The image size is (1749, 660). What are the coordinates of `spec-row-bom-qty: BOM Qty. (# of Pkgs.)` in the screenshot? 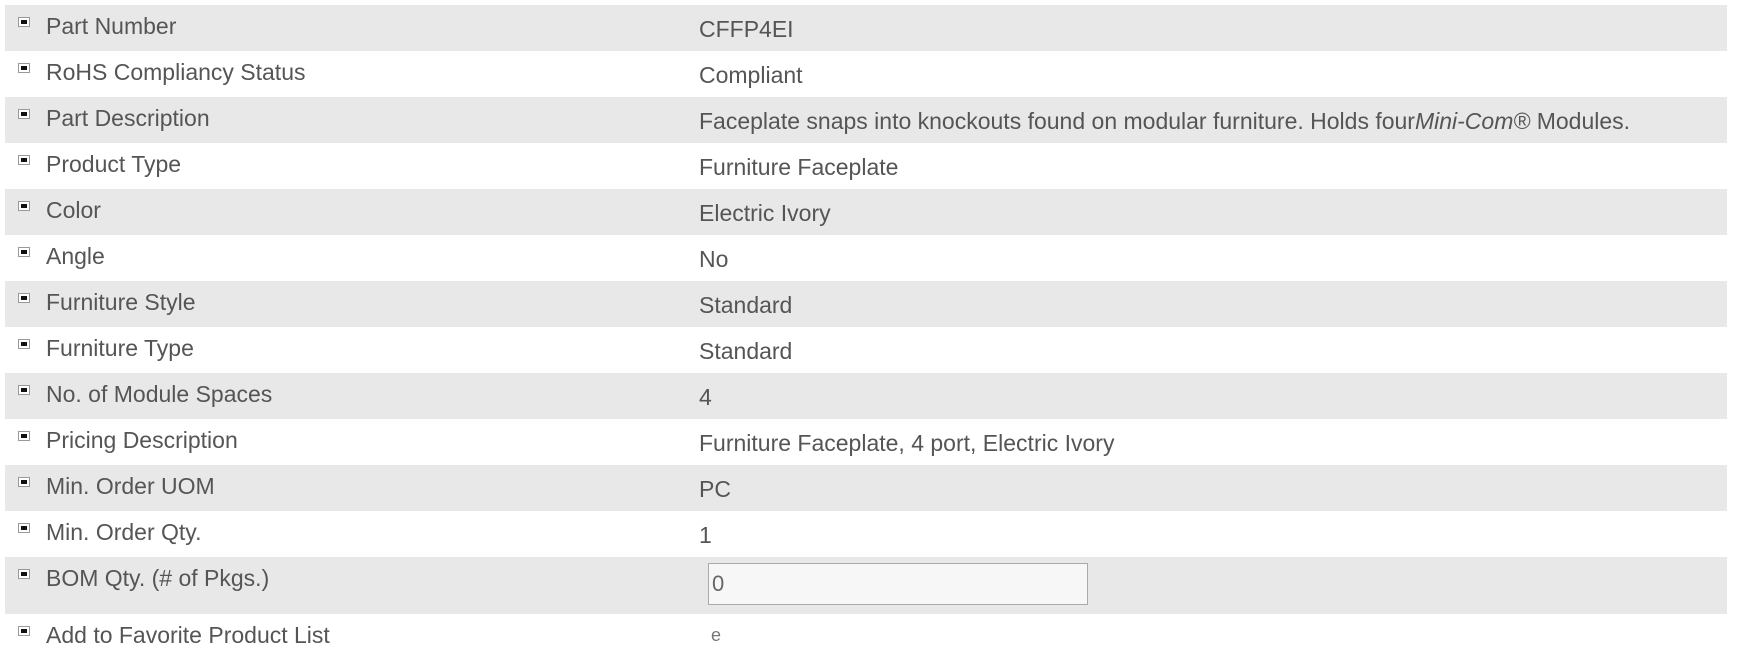 It's located at (866, 585).